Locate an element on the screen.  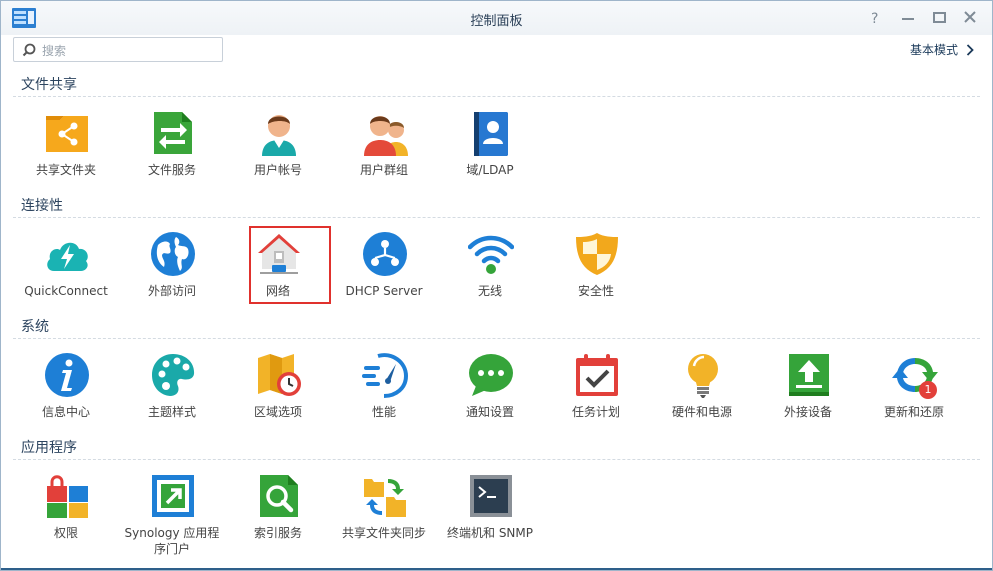
tile-label: 通知设置 is located at coordinates (489, 412).